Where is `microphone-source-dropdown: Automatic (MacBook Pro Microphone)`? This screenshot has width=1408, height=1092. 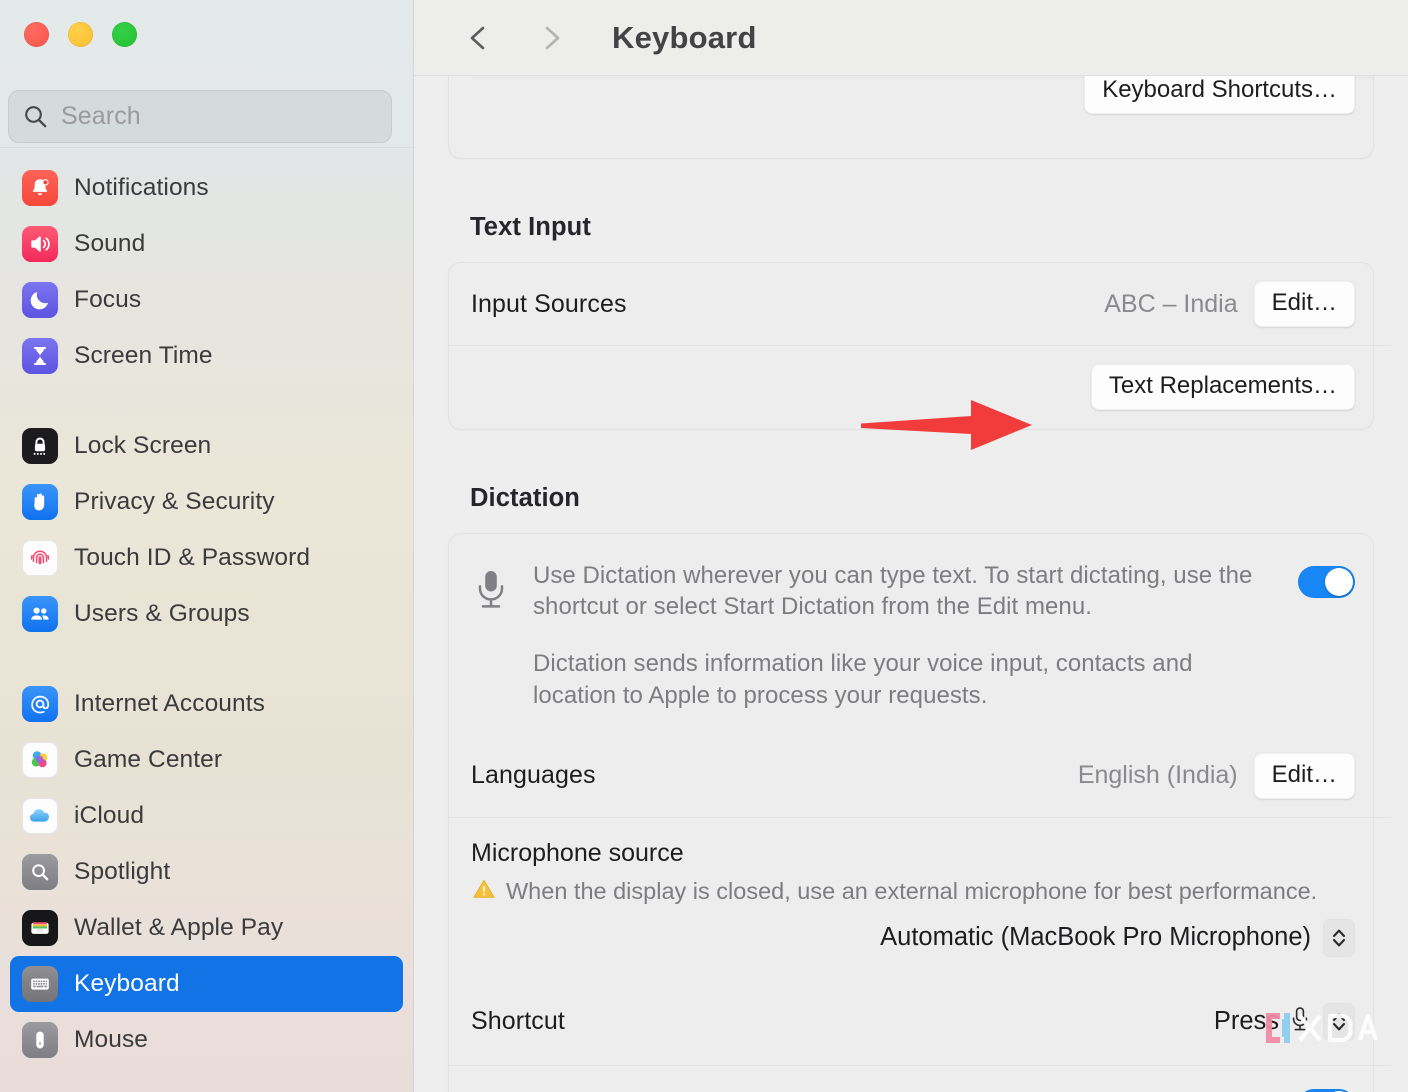
microphone-source-dropdown: Automatic (MacBook Pro Microphone) is located at coordinates (913, 937).